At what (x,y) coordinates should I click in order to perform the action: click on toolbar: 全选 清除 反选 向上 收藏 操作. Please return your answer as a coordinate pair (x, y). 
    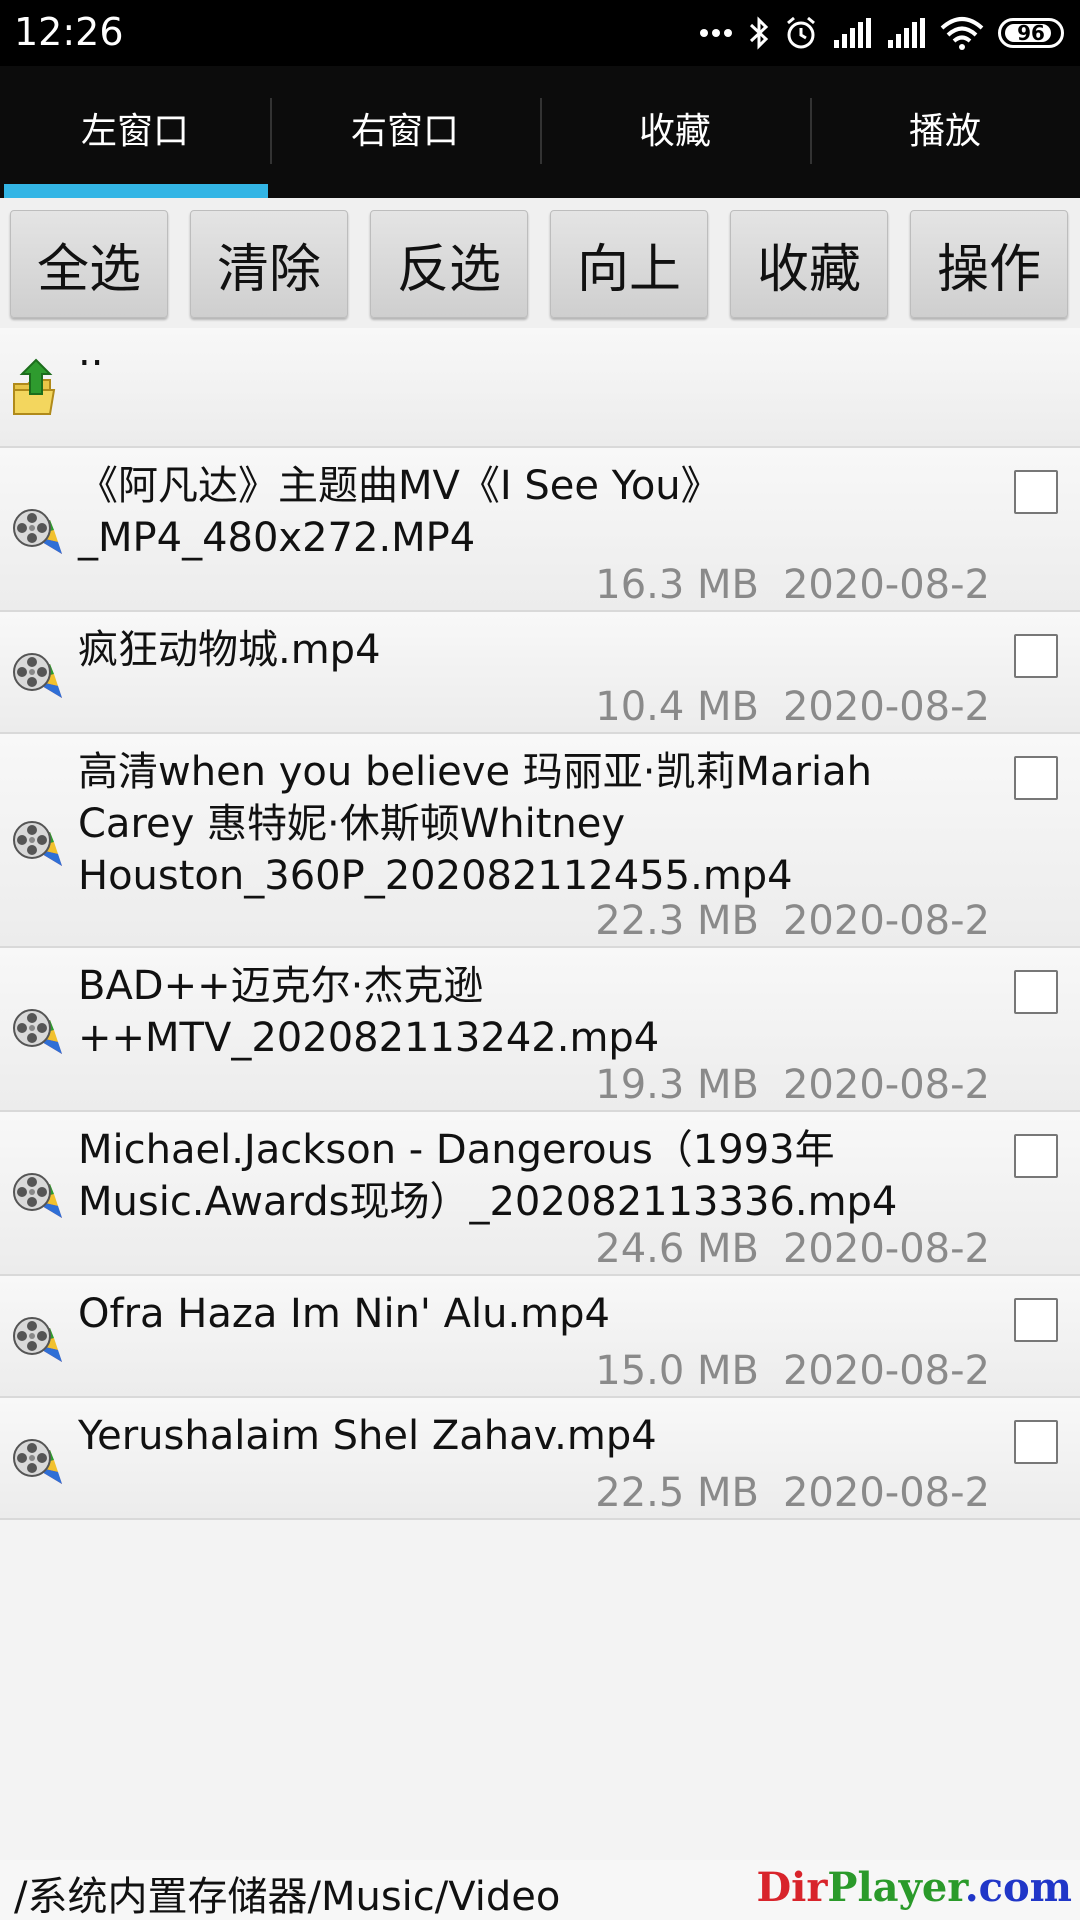
    Looking at the image, I should click on (540, 263).